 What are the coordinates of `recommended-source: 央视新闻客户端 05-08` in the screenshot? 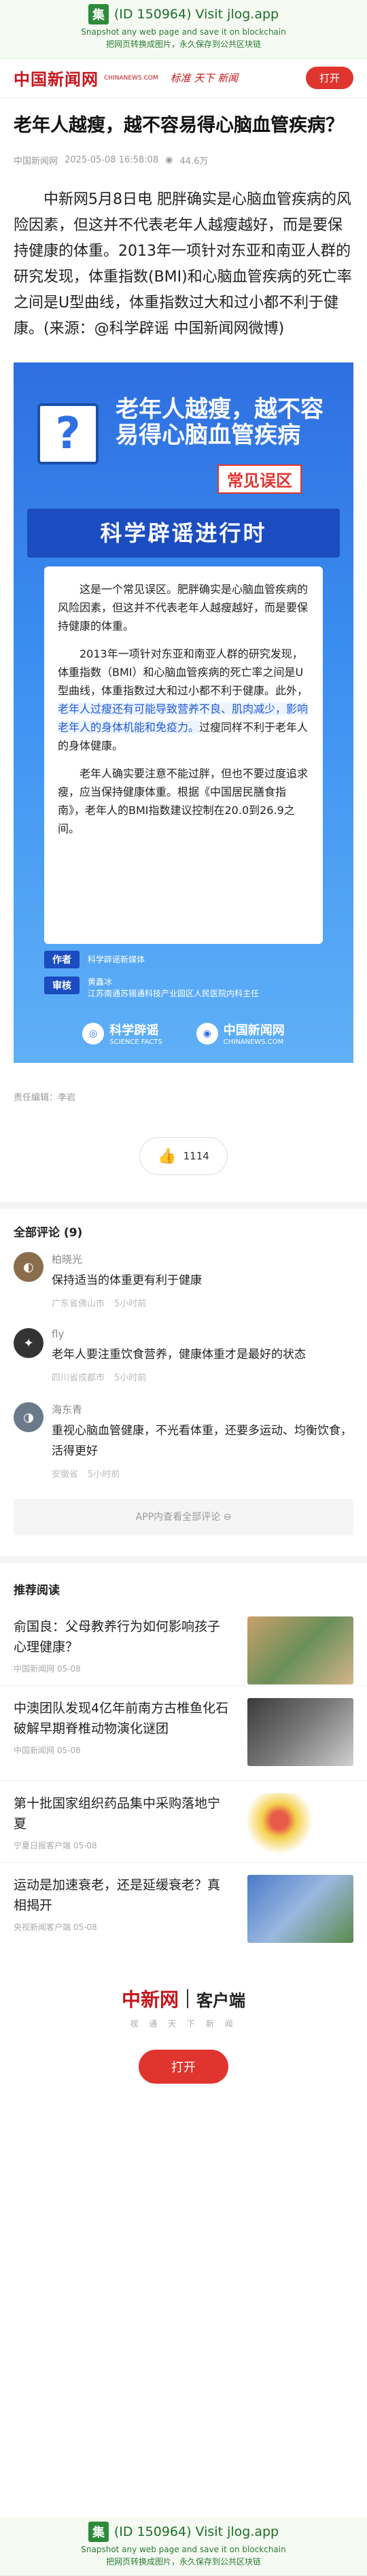 It's located at (55, 1927).